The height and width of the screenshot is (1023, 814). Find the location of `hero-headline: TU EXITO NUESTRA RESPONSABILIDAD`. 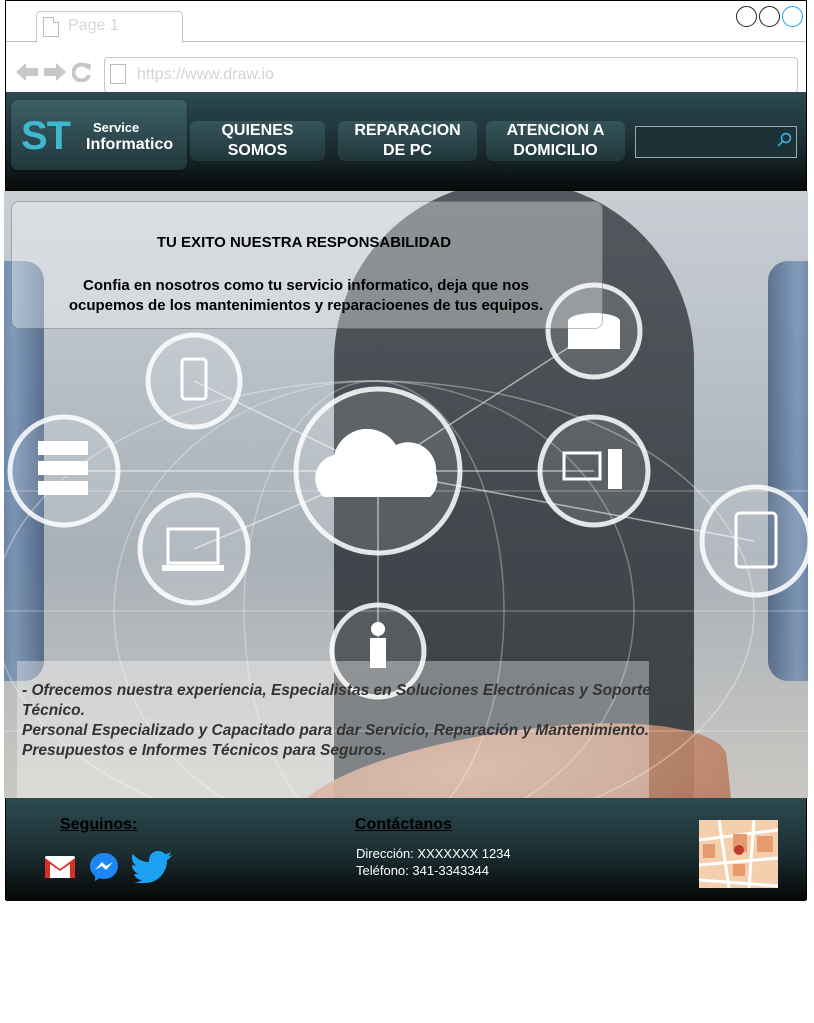

hero-headline: TU EXITO NUESTRA RESPONSABILIDAD is located at coordinates (304, 242).